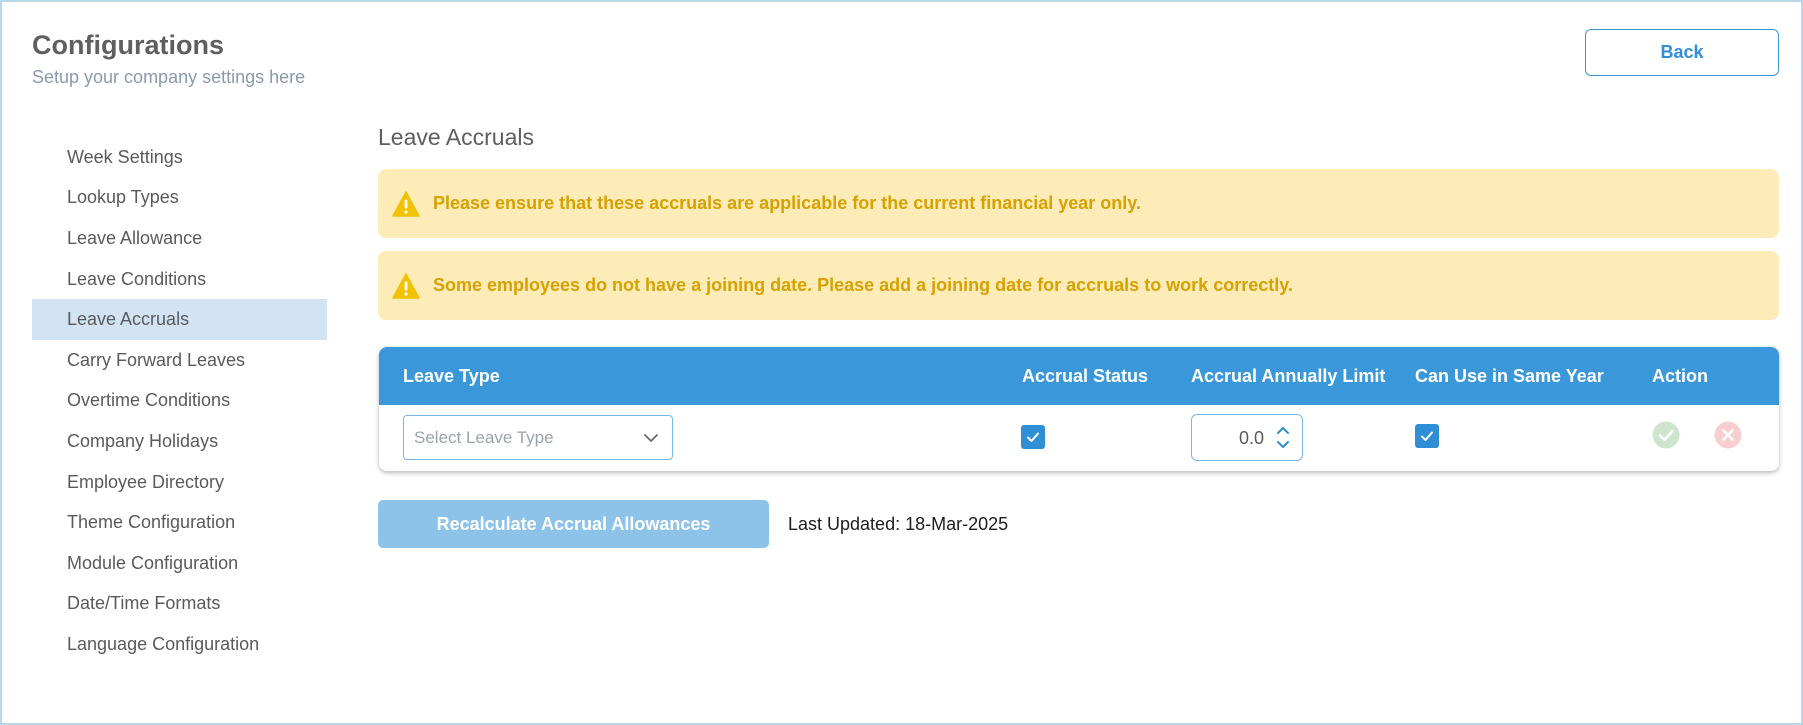 The height and width of the screenshot is (725, 1803). What do you see at coordinates (125, 156) in the screenshot?
I see `sidebar-item-label: Week Settings` at bounding box center [125, 156].